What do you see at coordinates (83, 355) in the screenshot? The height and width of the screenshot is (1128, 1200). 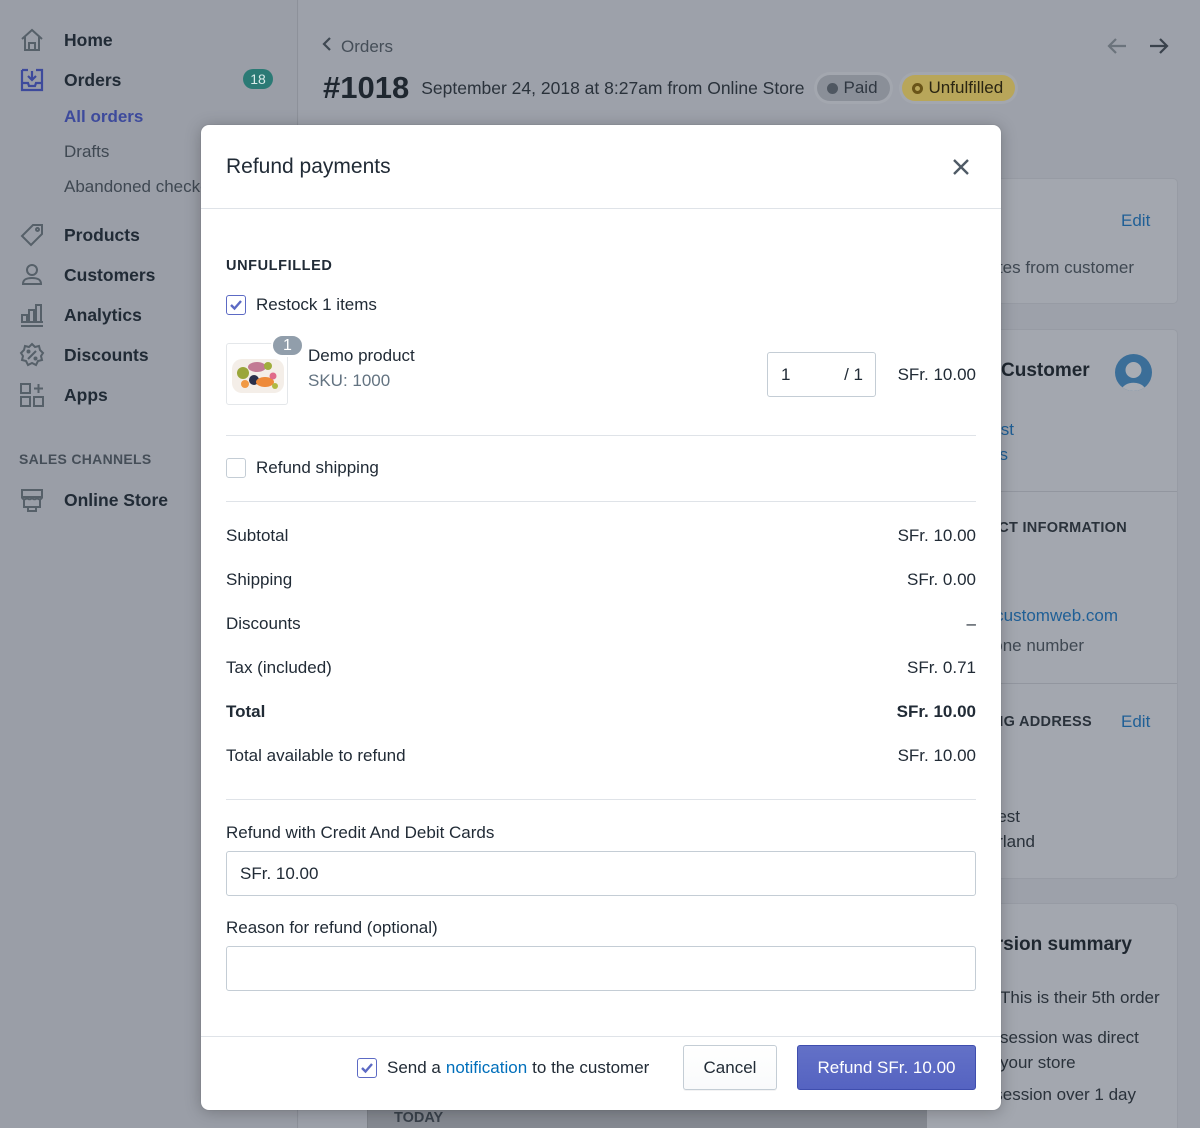 I see `sidebar-item-discounts: Discounts` at bounding box center [83, 355].